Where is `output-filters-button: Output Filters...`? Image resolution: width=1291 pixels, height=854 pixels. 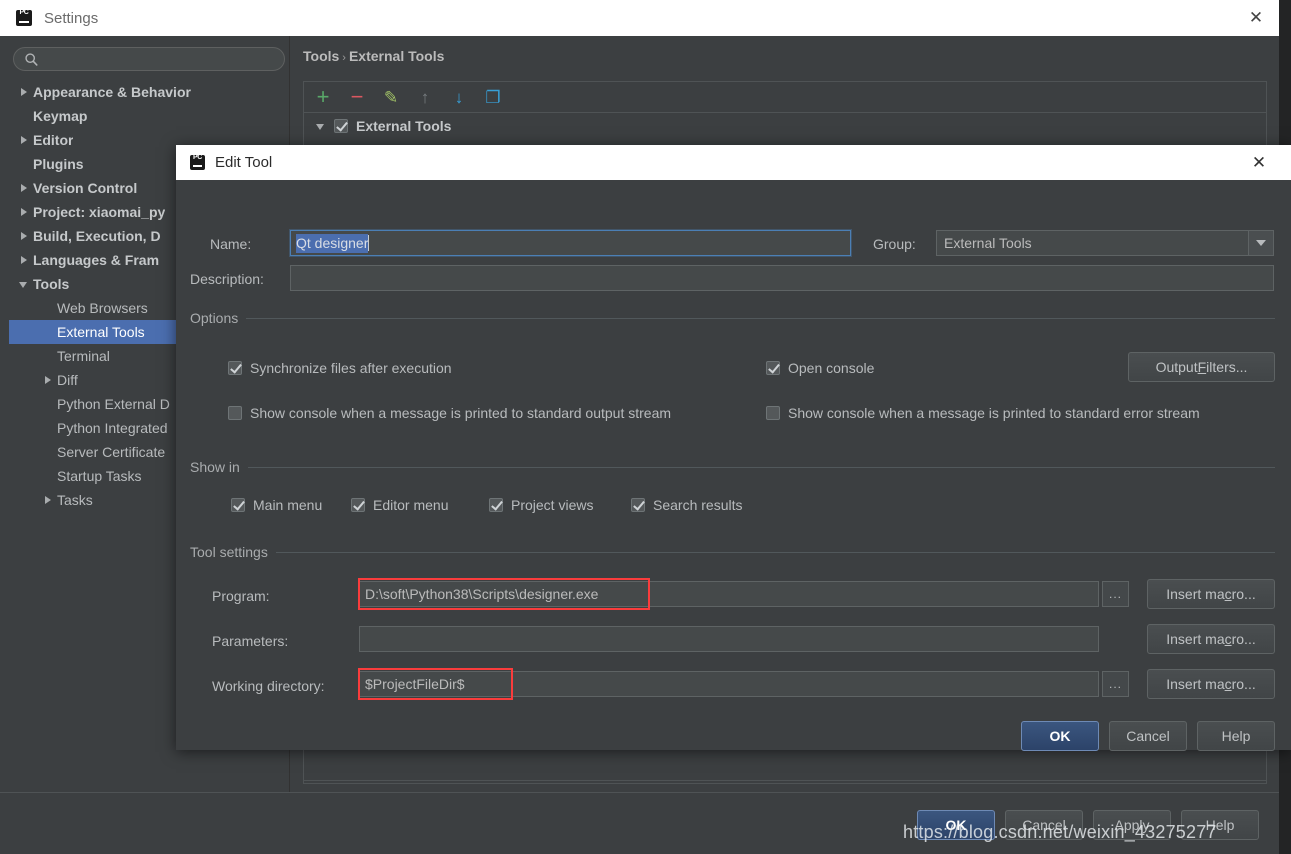
output-filters-button: Output Filters... is located at coordinates (1201, 367).